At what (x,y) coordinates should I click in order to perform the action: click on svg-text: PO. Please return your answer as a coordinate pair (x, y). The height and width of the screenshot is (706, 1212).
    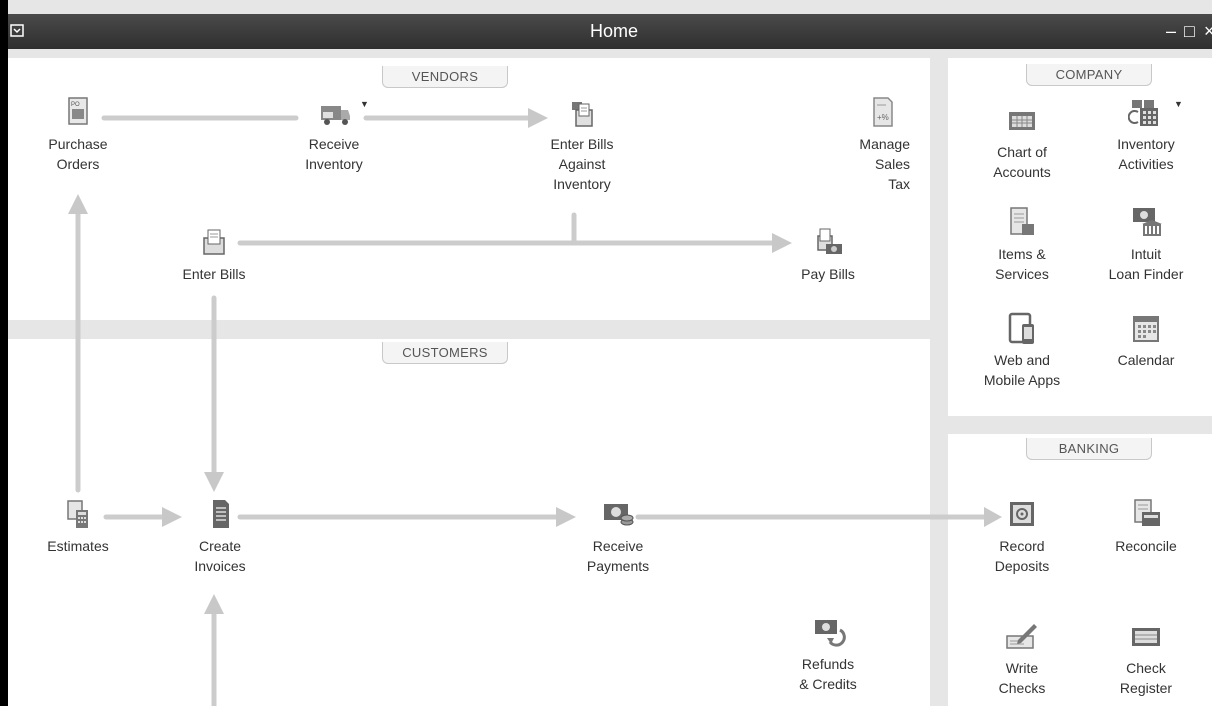
    Looking at the image, I should click on (75, 105).